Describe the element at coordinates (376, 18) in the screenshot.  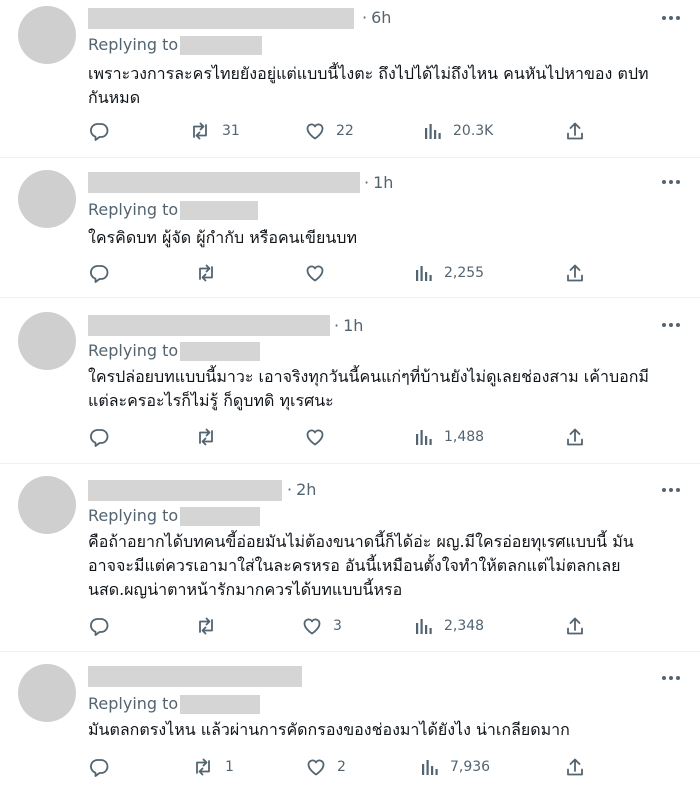
I see `tweet-time: 6h` at that location.